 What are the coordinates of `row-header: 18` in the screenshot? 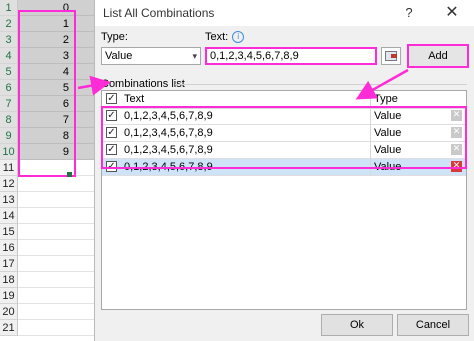 It's located at (9, 280).